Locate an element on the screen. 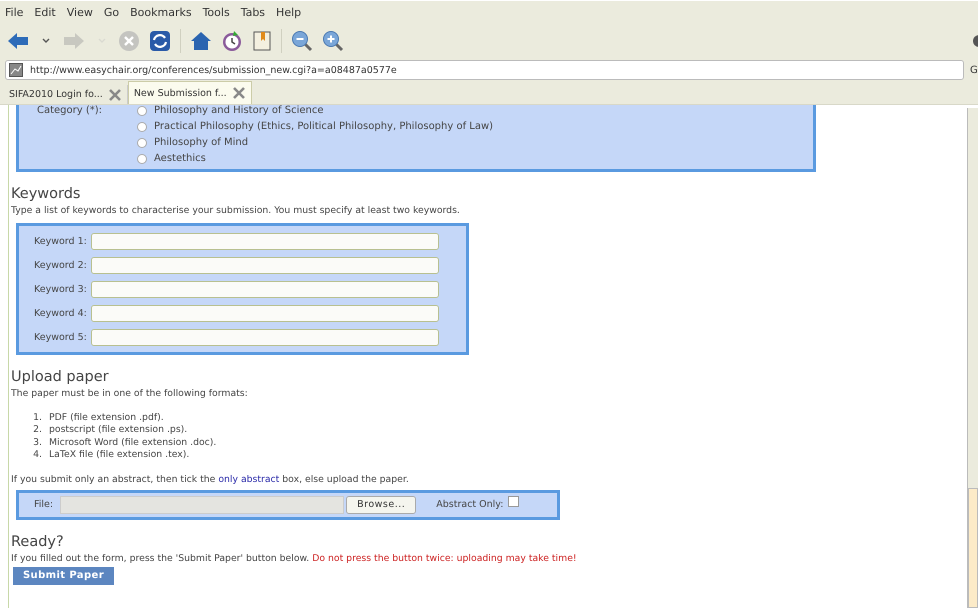 The image size is (978, 608). format-item: postscript (file extension .ps). is located at coordinates (118, 430).